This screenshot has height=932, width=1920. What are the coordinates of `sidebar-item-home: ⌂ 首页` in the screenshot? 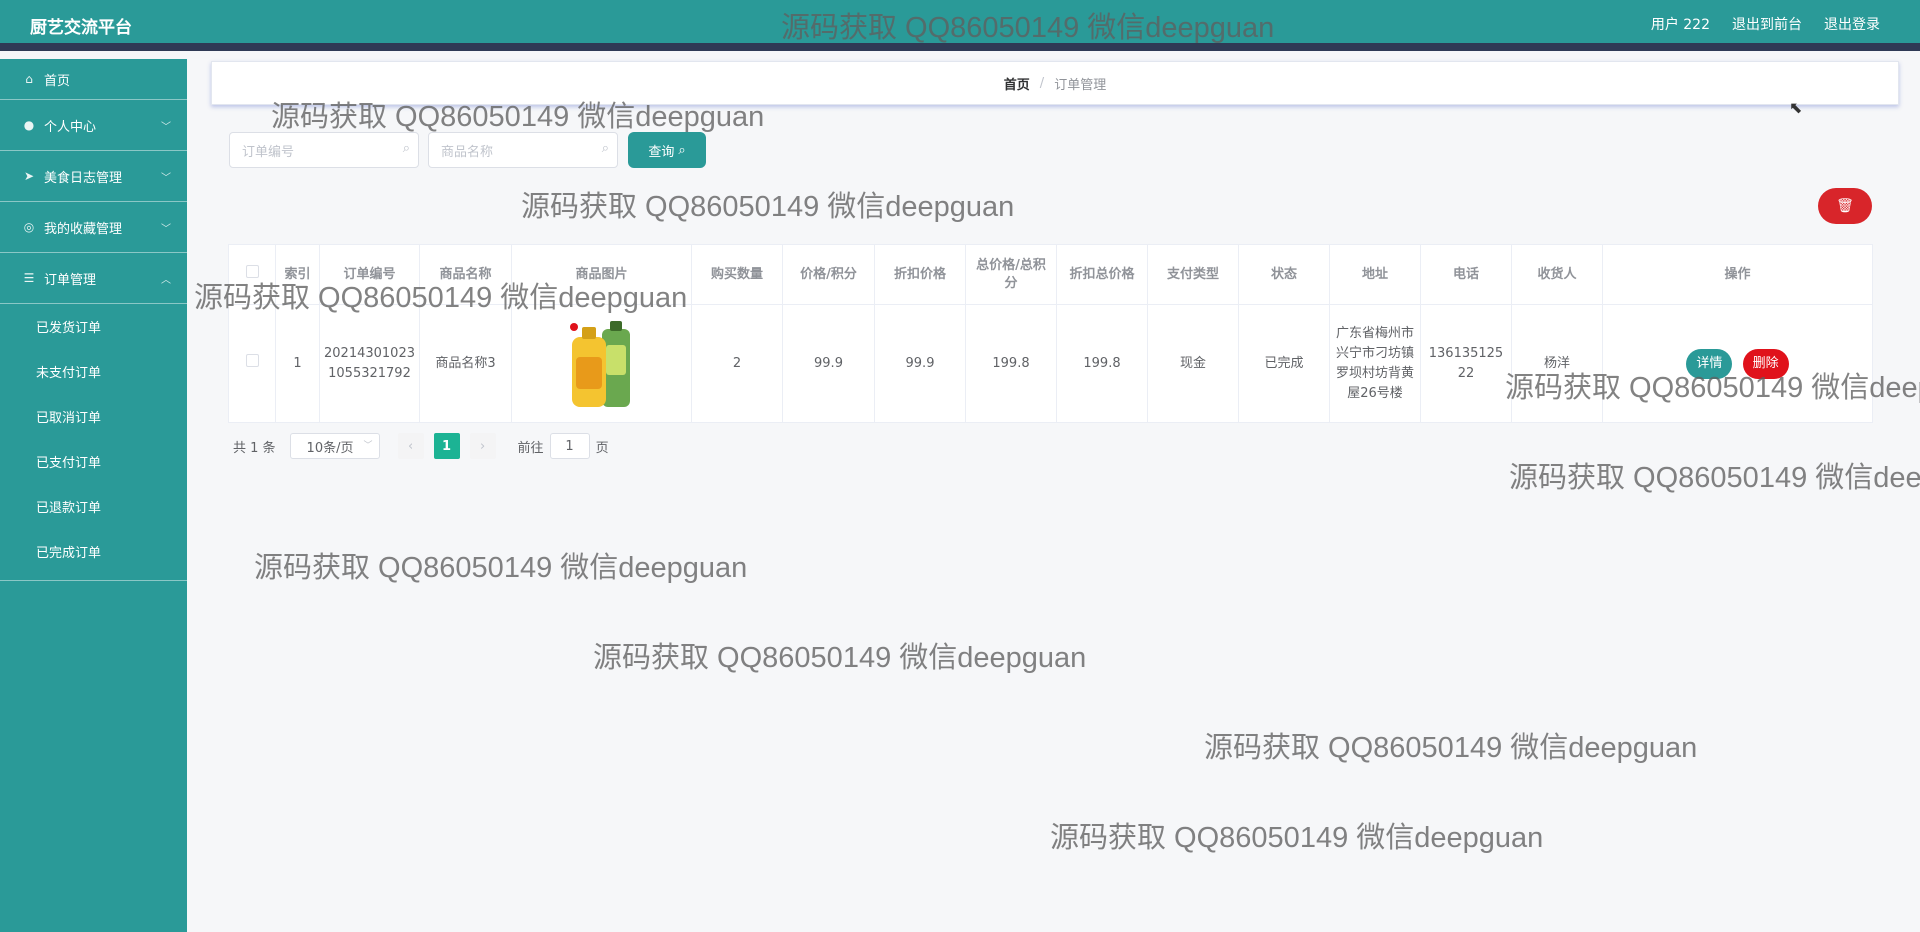 It's located at (93, 79).